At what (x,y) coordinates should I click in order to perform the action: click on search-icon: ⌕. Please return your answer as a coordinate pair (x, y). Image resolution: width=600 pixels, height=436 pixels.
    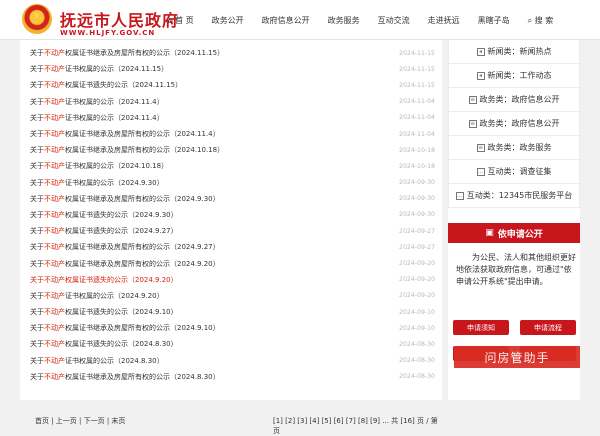
    Looking at the image, I should click on (531, 20).